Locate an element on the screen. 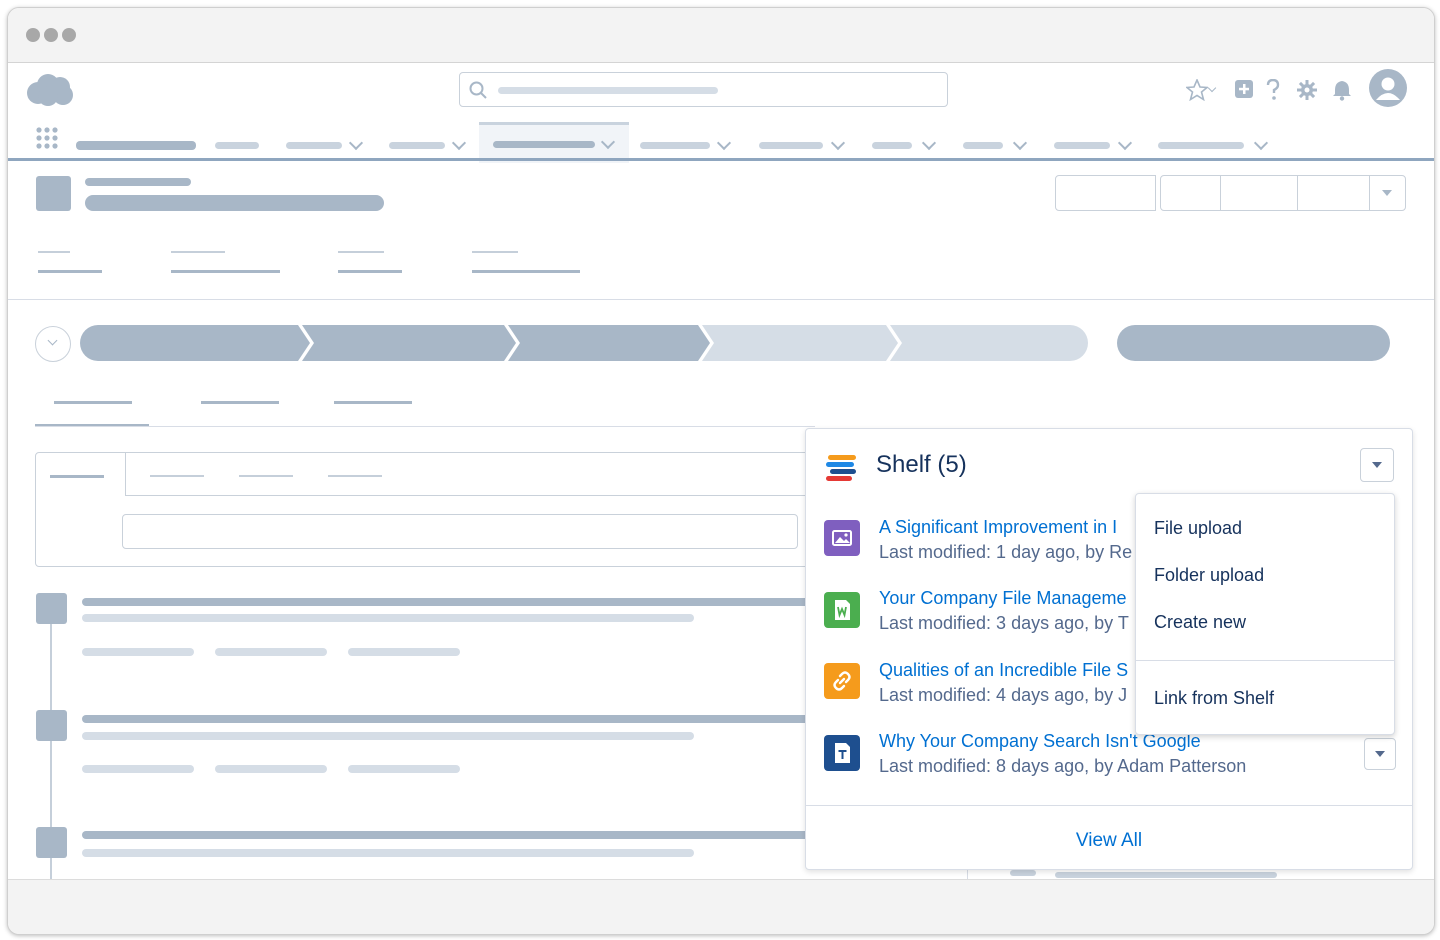 The height and width of the screenshot is (940, 1440). path-toggle-chevron-down-icon is located at coordinates (52, 340).